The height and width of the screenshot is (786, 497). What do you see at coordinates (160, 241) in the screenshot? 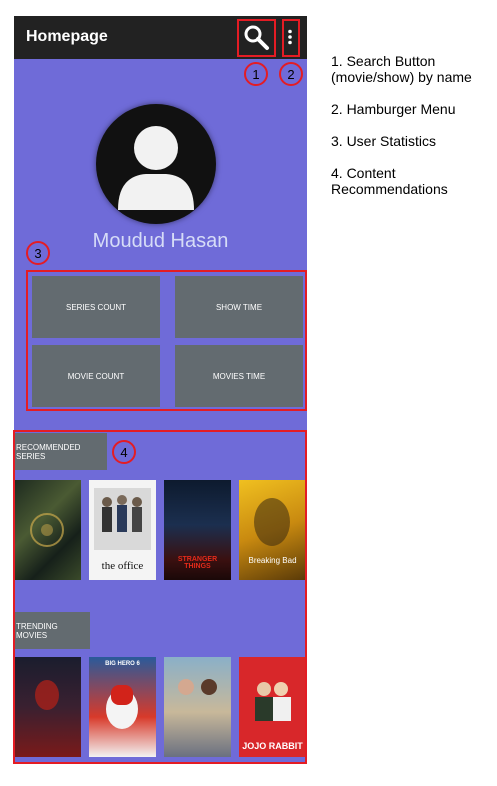
I see `user-name: Moudud Hasan` at bounding box center [160, 241].